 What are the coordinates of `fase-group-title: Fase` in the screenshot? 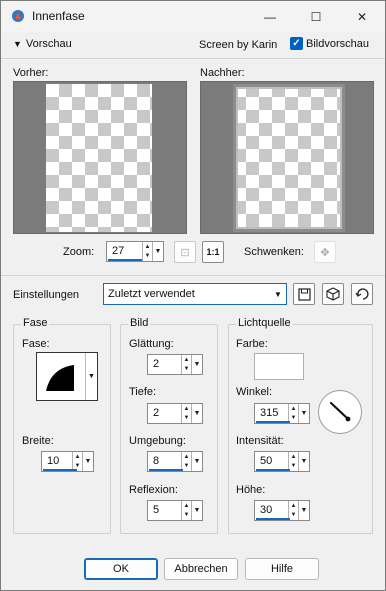 It's located at (35, 323).